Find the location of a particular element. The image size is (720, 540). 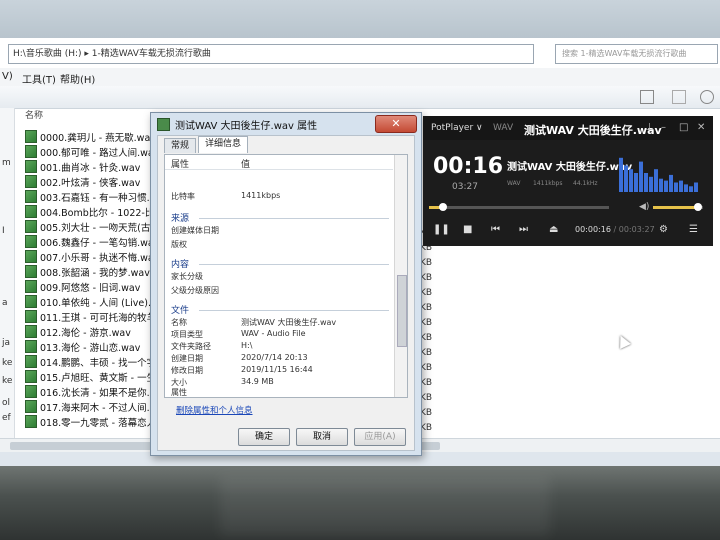

detail-value: 测试WAV 大田後生仔.wav is located at coordinates (289, 322).